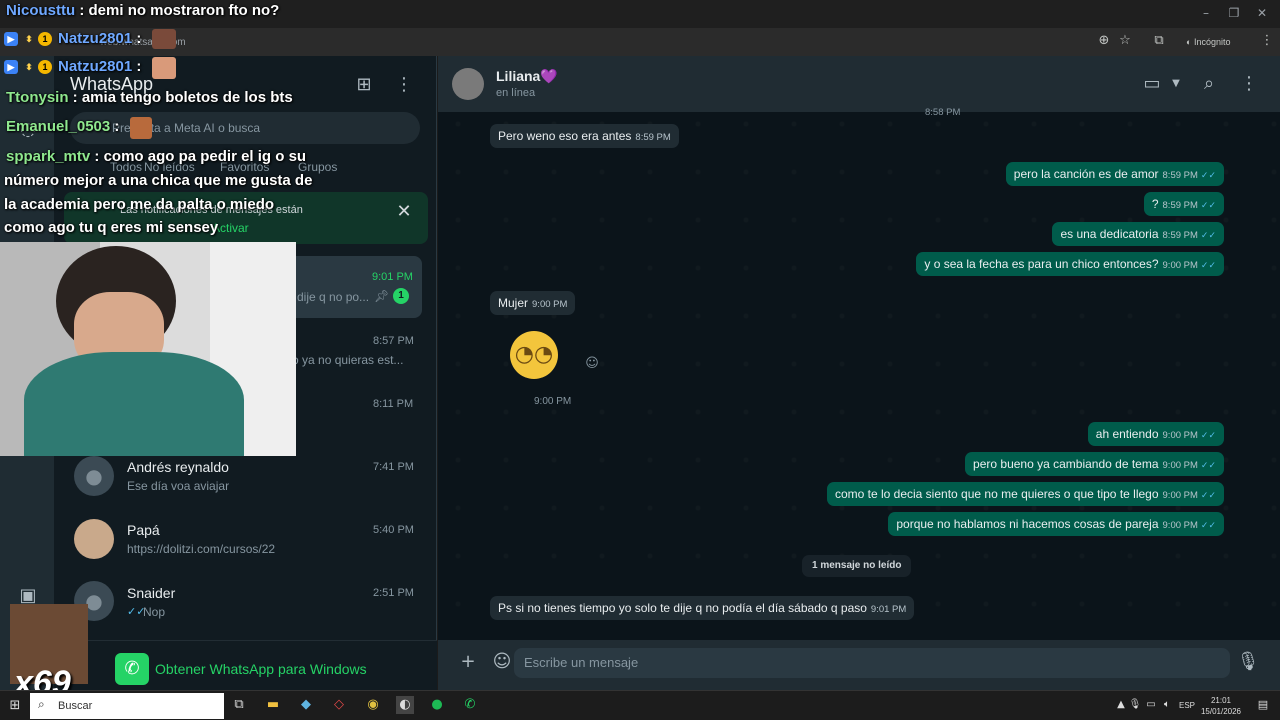 The height and width of the screenshot is (720, 1280). I want to click on spotify-icon: ●, so click(437, 705).